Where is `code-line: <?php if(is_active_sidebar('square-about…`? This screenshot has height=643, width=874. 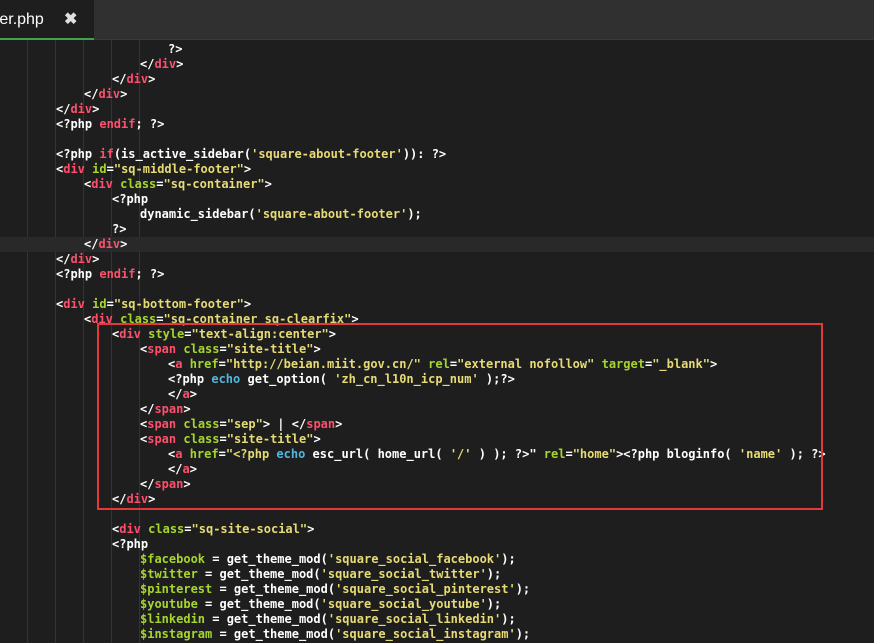
code-line: <?php if(is_active_sidebar('square-about… is located at coordinates (437, 154).